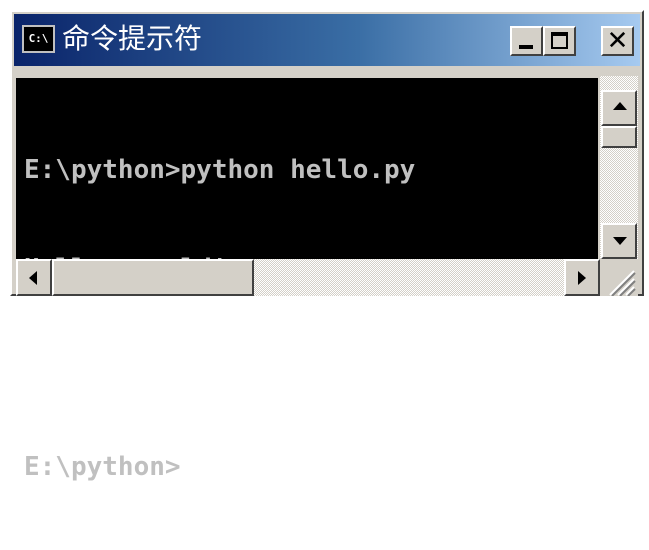  What do you see at coordinates (619, 277) in the screenshot?
I see `resize-grip-icon` at bounding box center [619, 277].